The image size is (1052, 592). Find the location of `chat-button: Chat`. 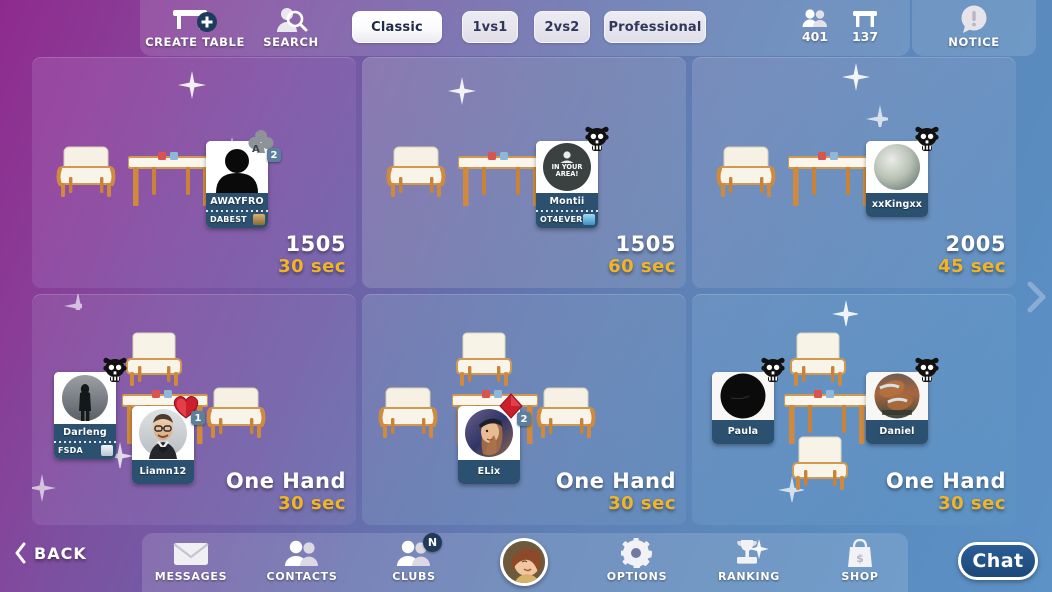

chat-button: Chat is located at coordinates (998, 561).